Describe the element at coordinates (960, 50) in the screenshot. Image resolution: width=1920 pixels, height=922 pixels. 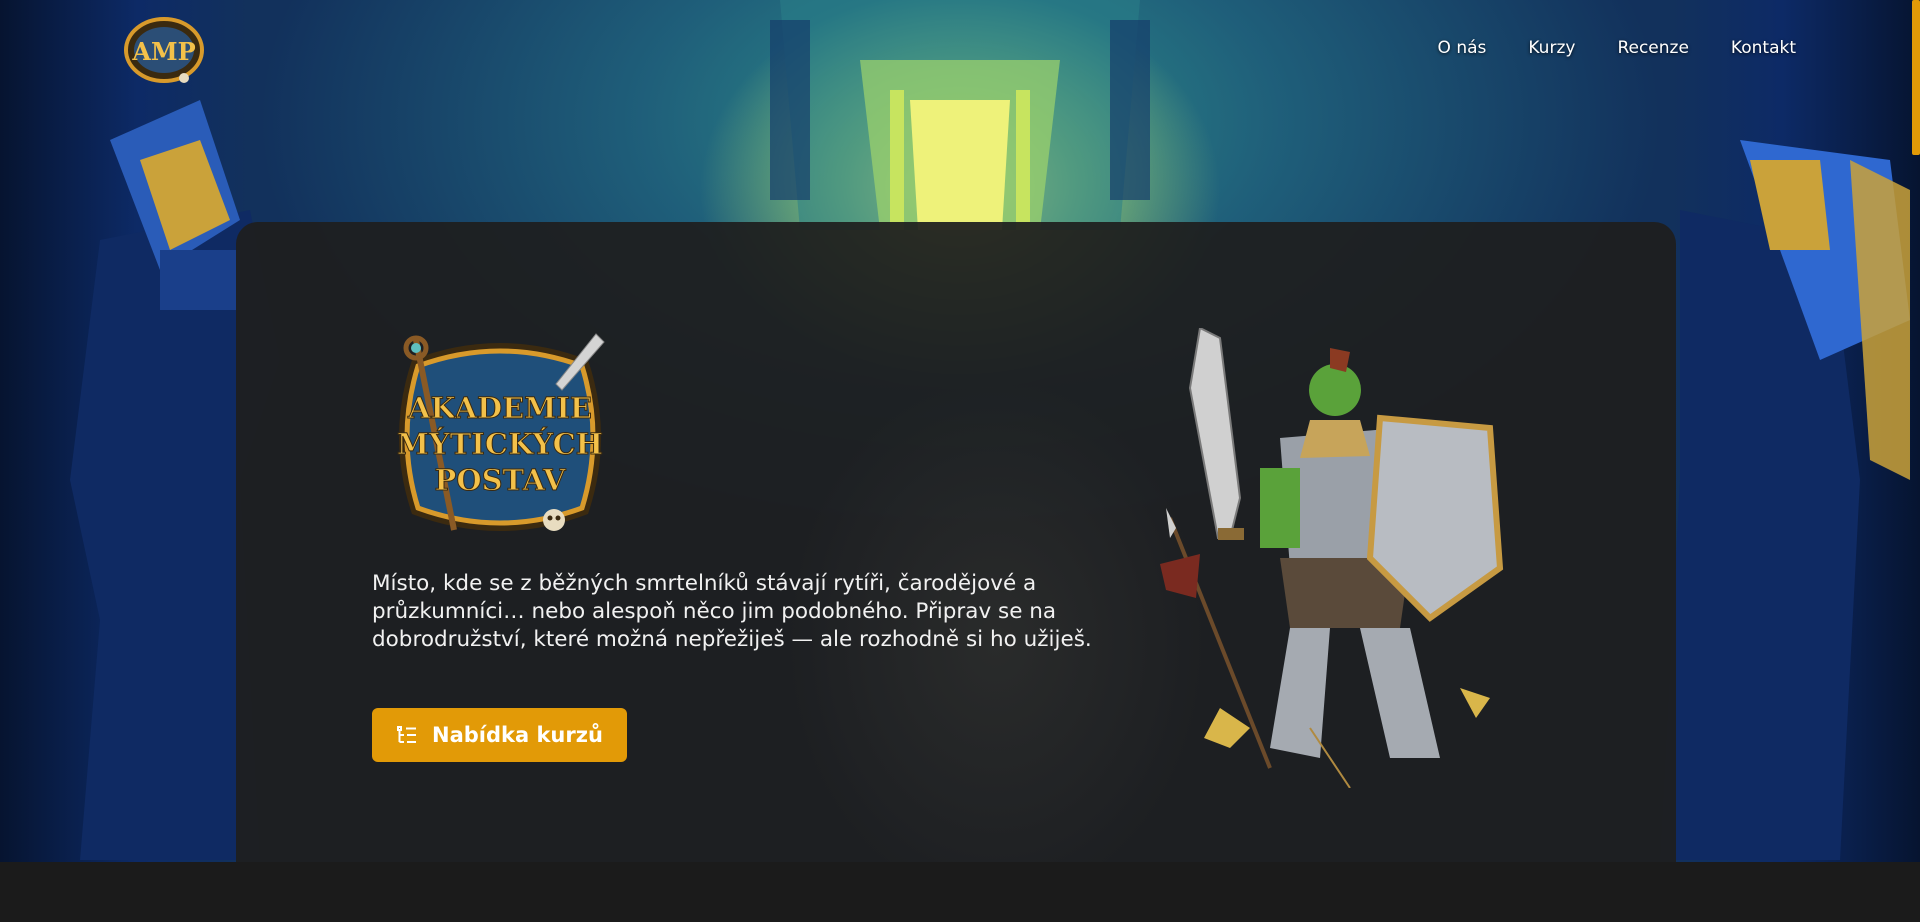
I see `top-navigation-bar: AMP O nás Kurzy Recenze Kontakt` at that location.